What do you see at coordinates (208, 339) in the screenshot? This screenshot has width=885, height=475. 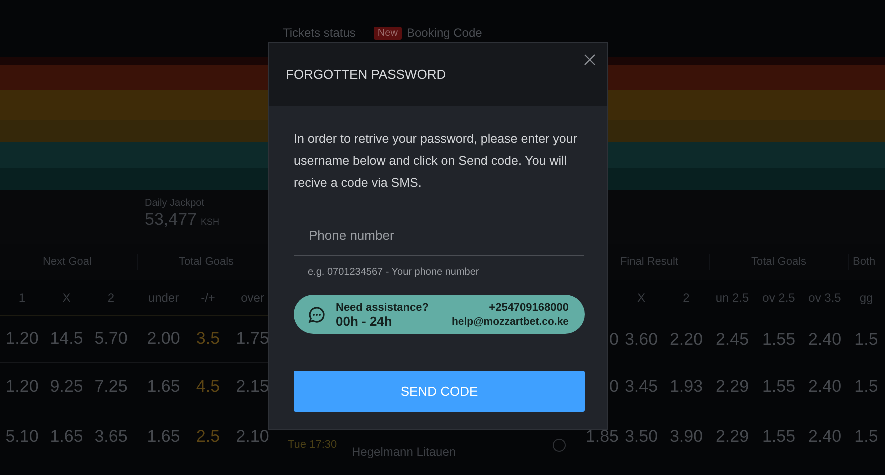 I see `odds-cell-text: 3.5` at bounding box center [208, 339].